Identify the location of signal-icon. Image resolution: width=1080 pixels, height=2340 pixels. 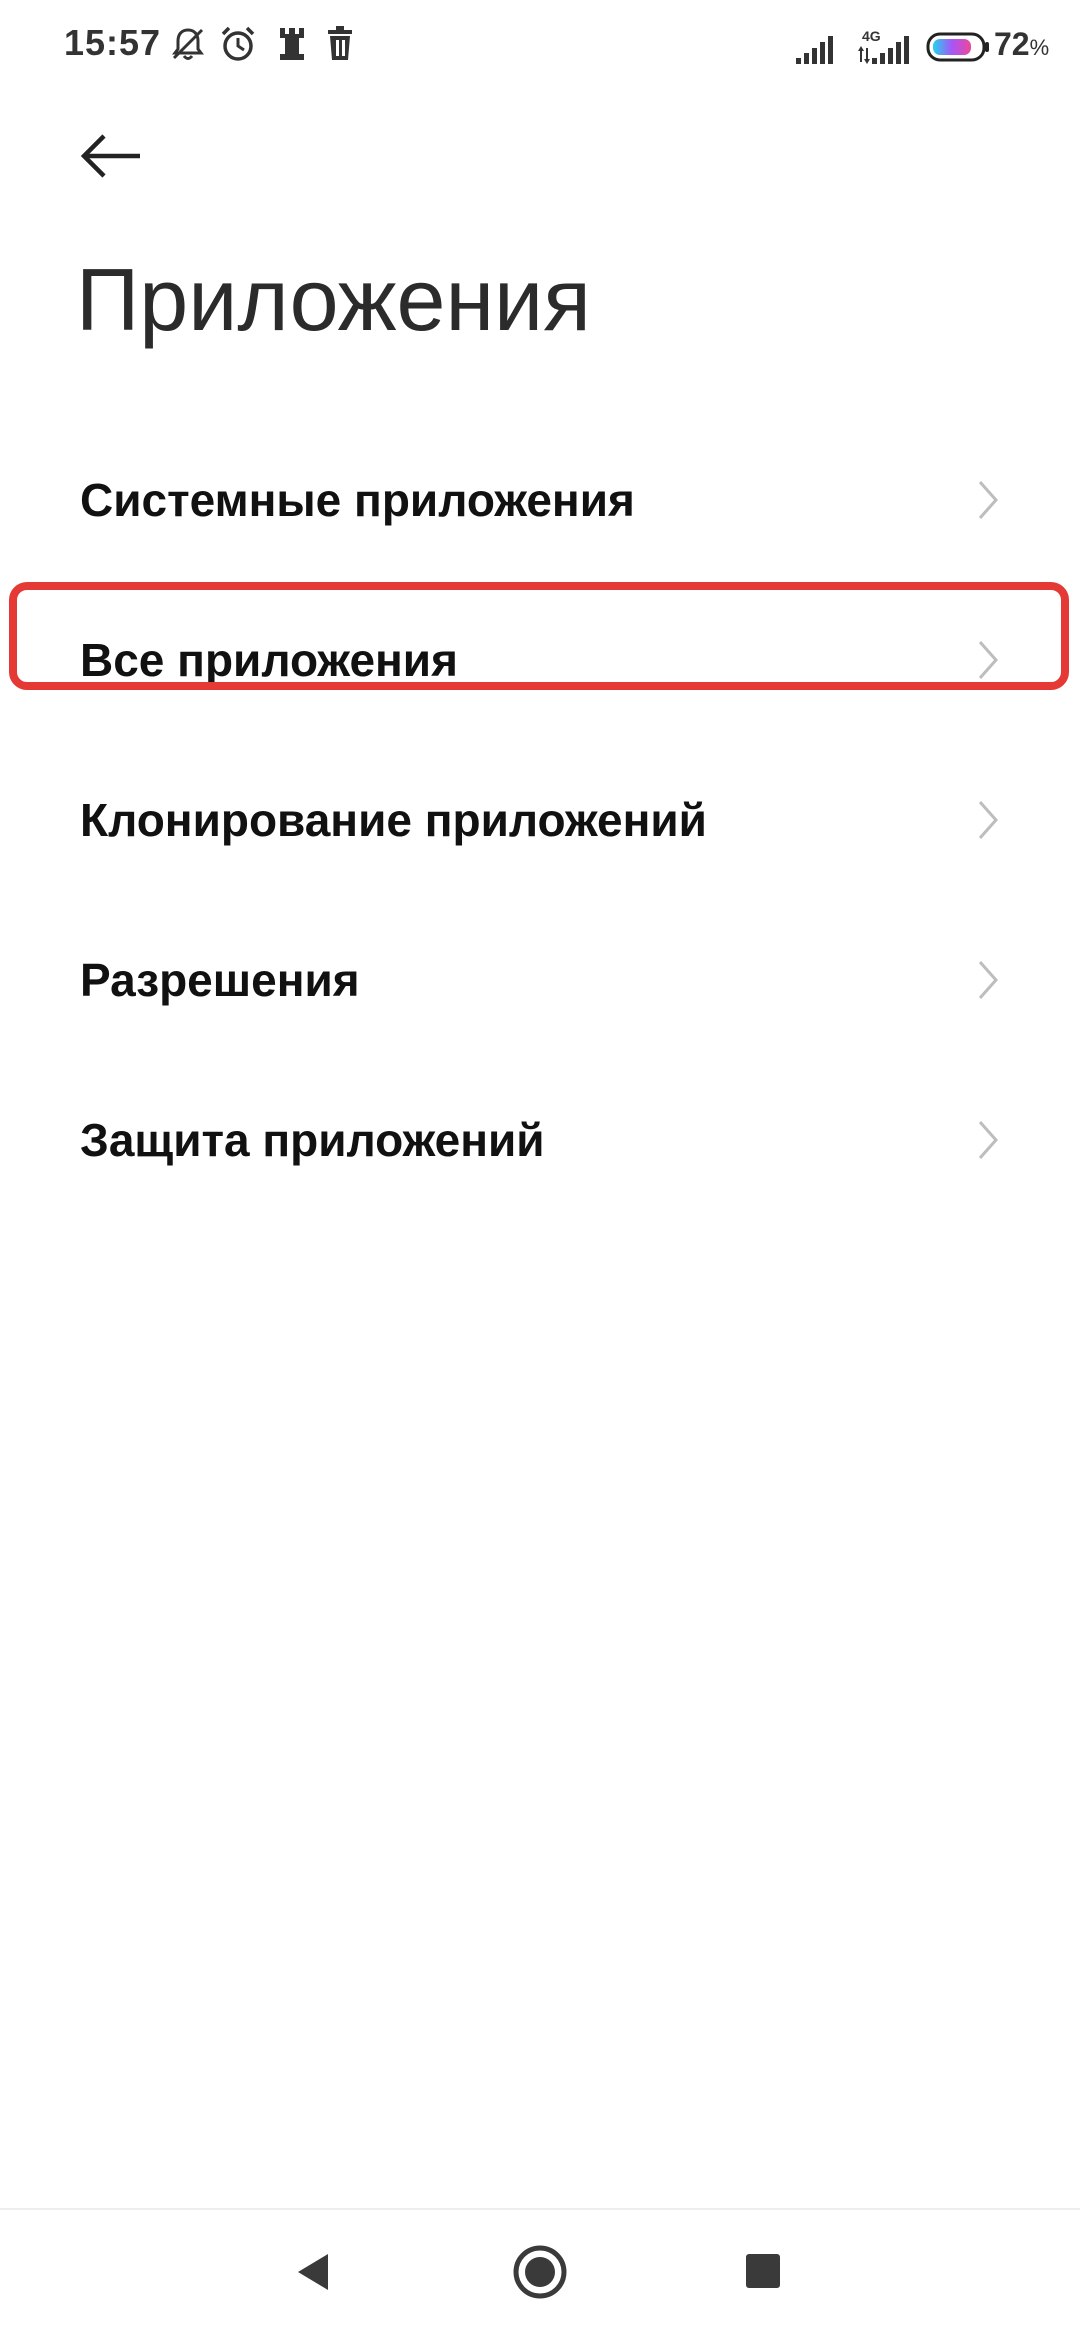
(817, 51).